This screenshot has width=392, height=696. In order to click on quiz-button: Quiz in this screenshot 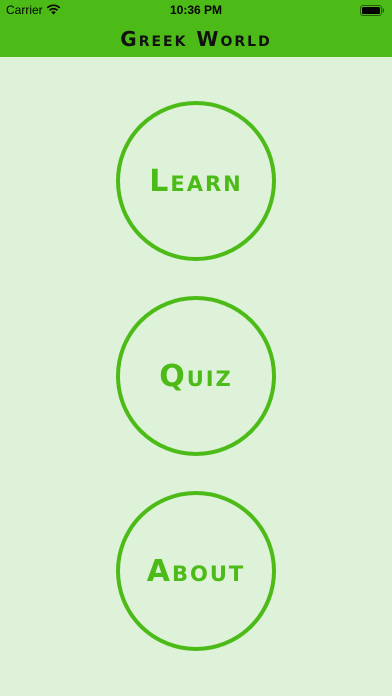, I will do `click(196, 376)`.